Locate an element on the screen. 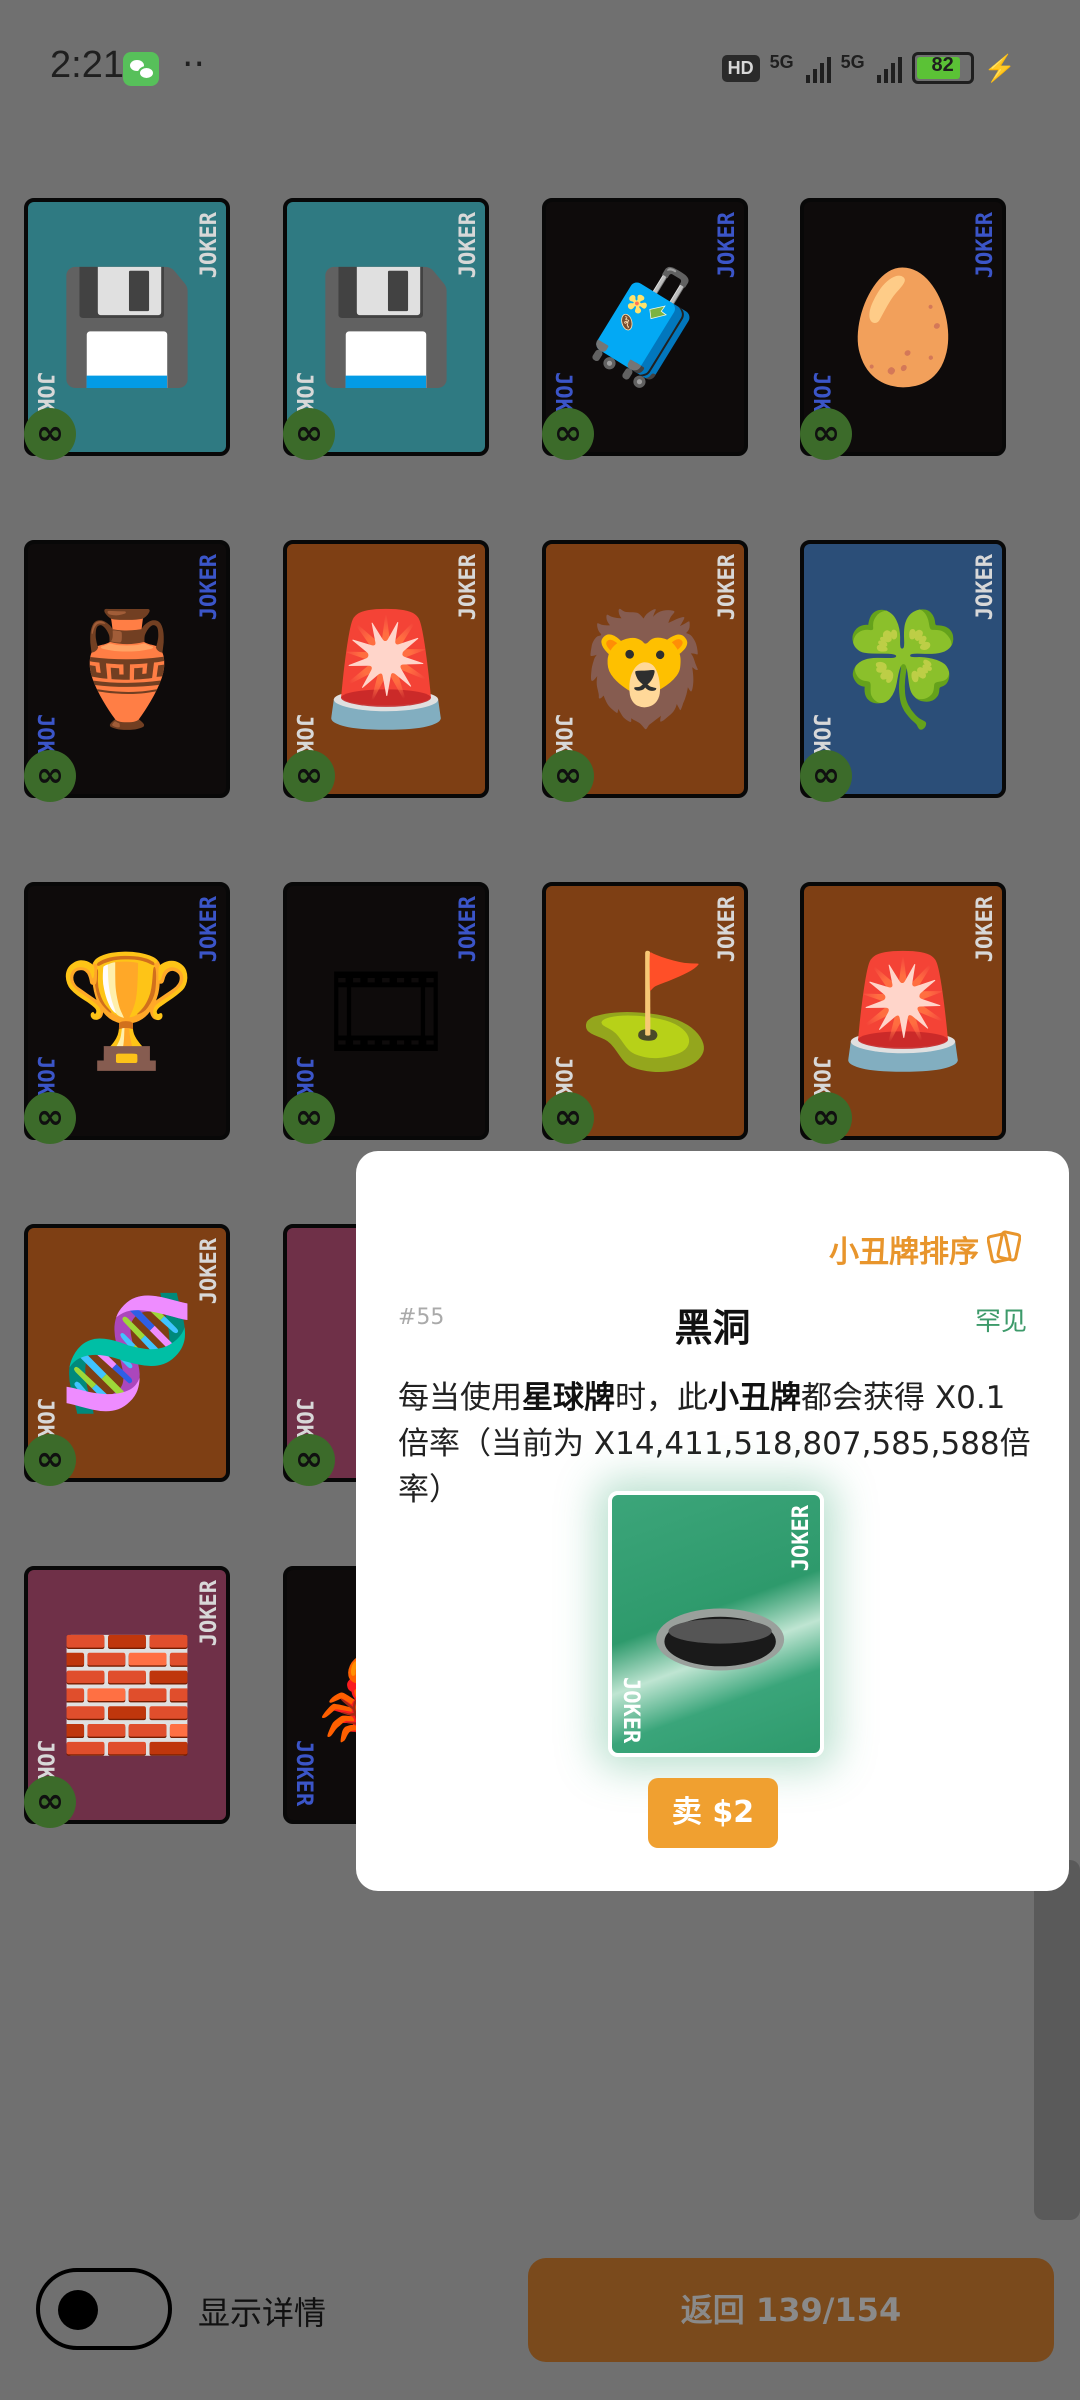  network-type-2: 5G is located at coordinates (852, 62).